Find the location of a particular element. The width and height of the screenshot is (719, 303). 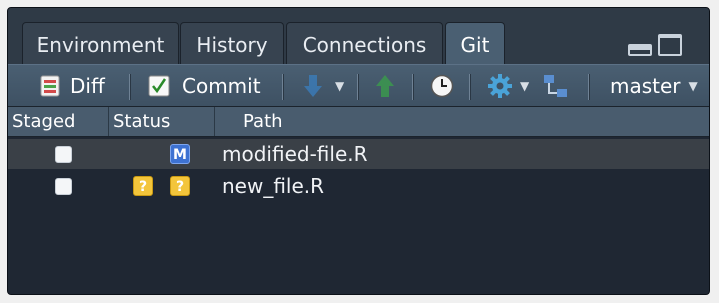

commit-checkbox-icon is located at coordinates (159, 86).